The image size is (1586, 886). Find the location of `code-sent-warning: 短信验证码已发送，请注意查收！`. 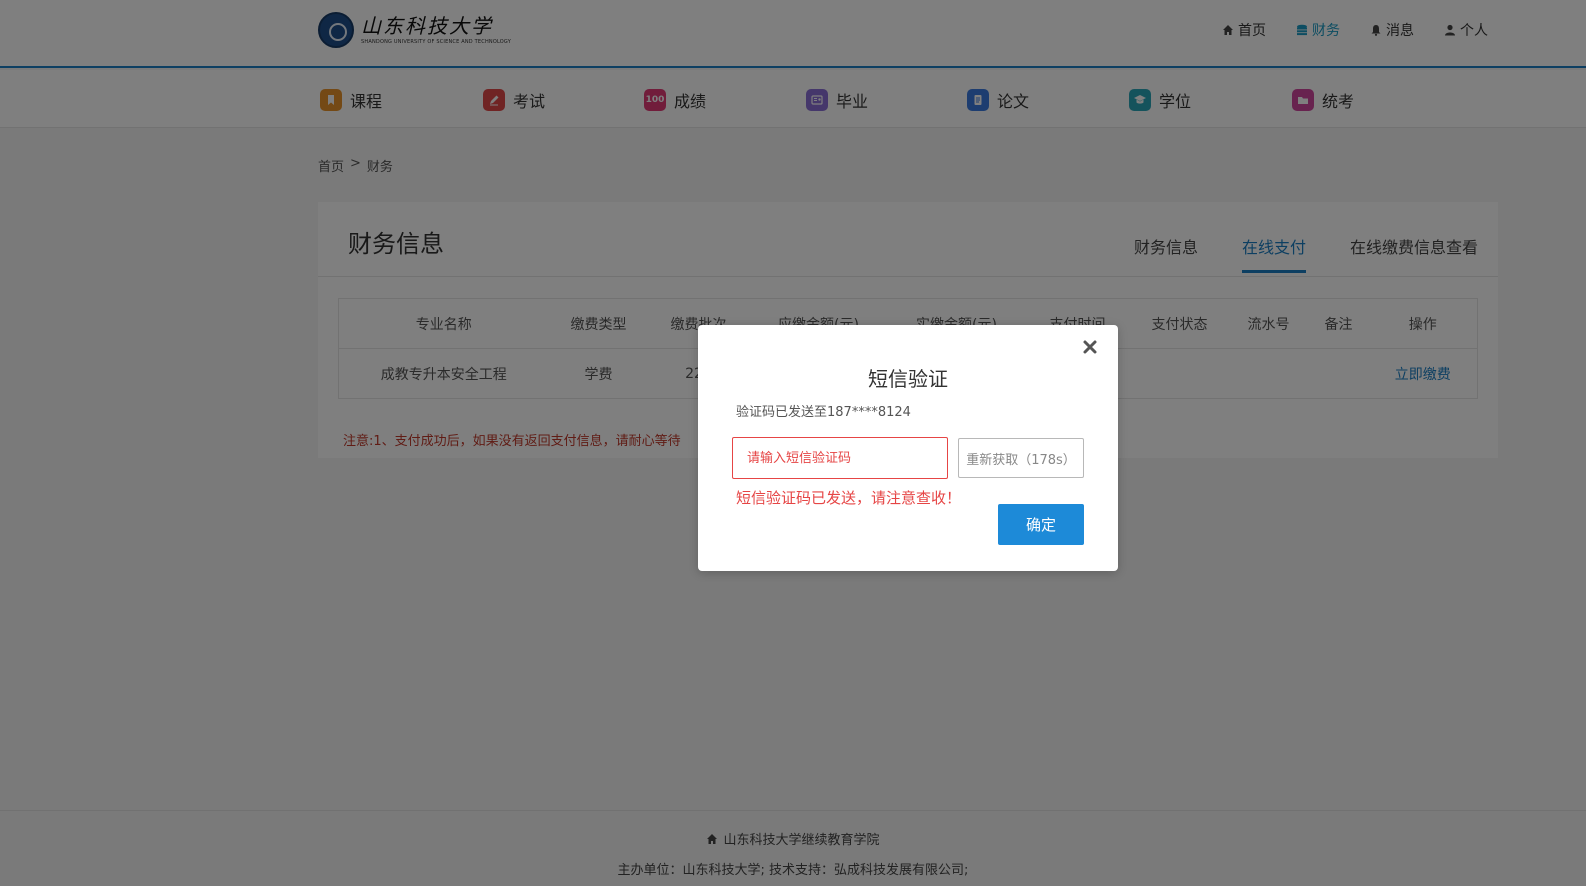

code-sent-warning: 短信验证码已发送，请注意查收！ is located at coordinates (849, 498).